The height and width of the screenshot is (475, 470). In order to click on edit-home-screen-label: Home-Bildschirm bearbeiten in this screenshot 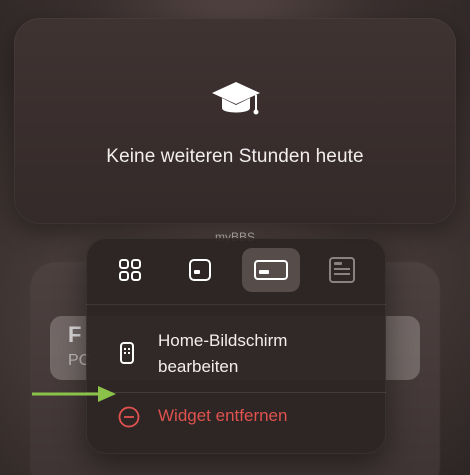, I will do `click(223, 353)`.